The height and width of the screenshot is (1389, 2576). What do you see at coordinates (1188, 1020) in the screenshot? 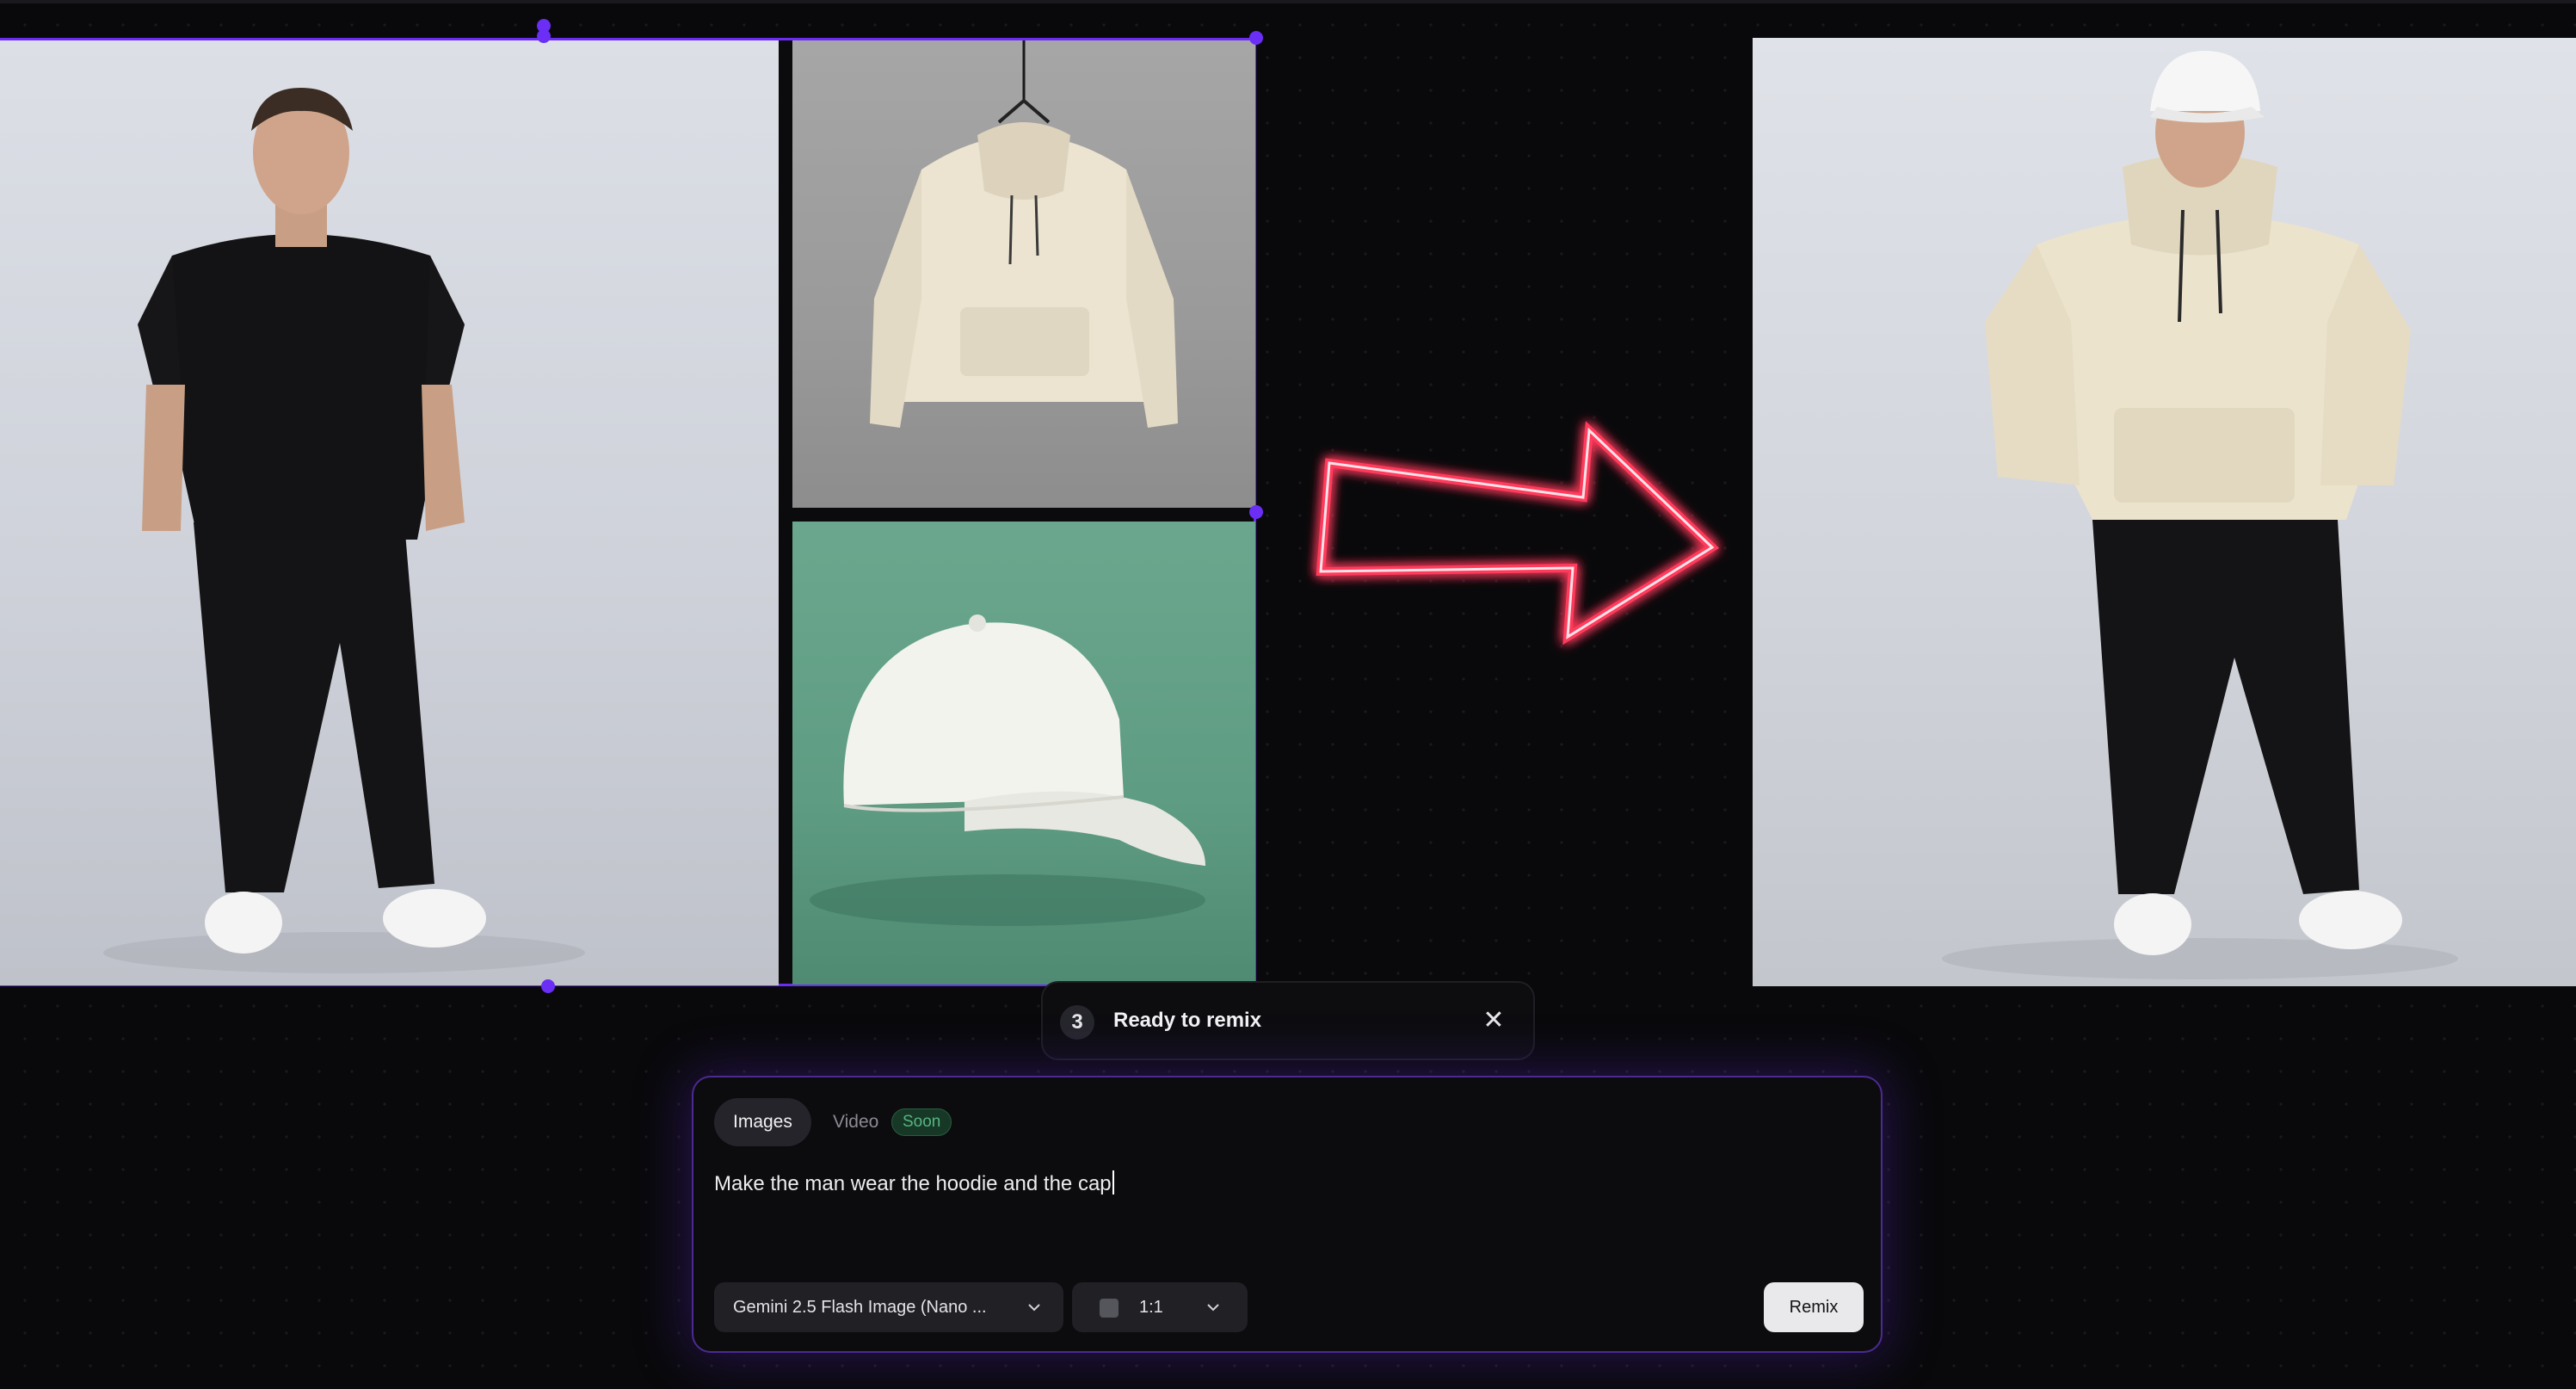
I see `status-text: Ready to remix` at bounding box center [1188, 1020].